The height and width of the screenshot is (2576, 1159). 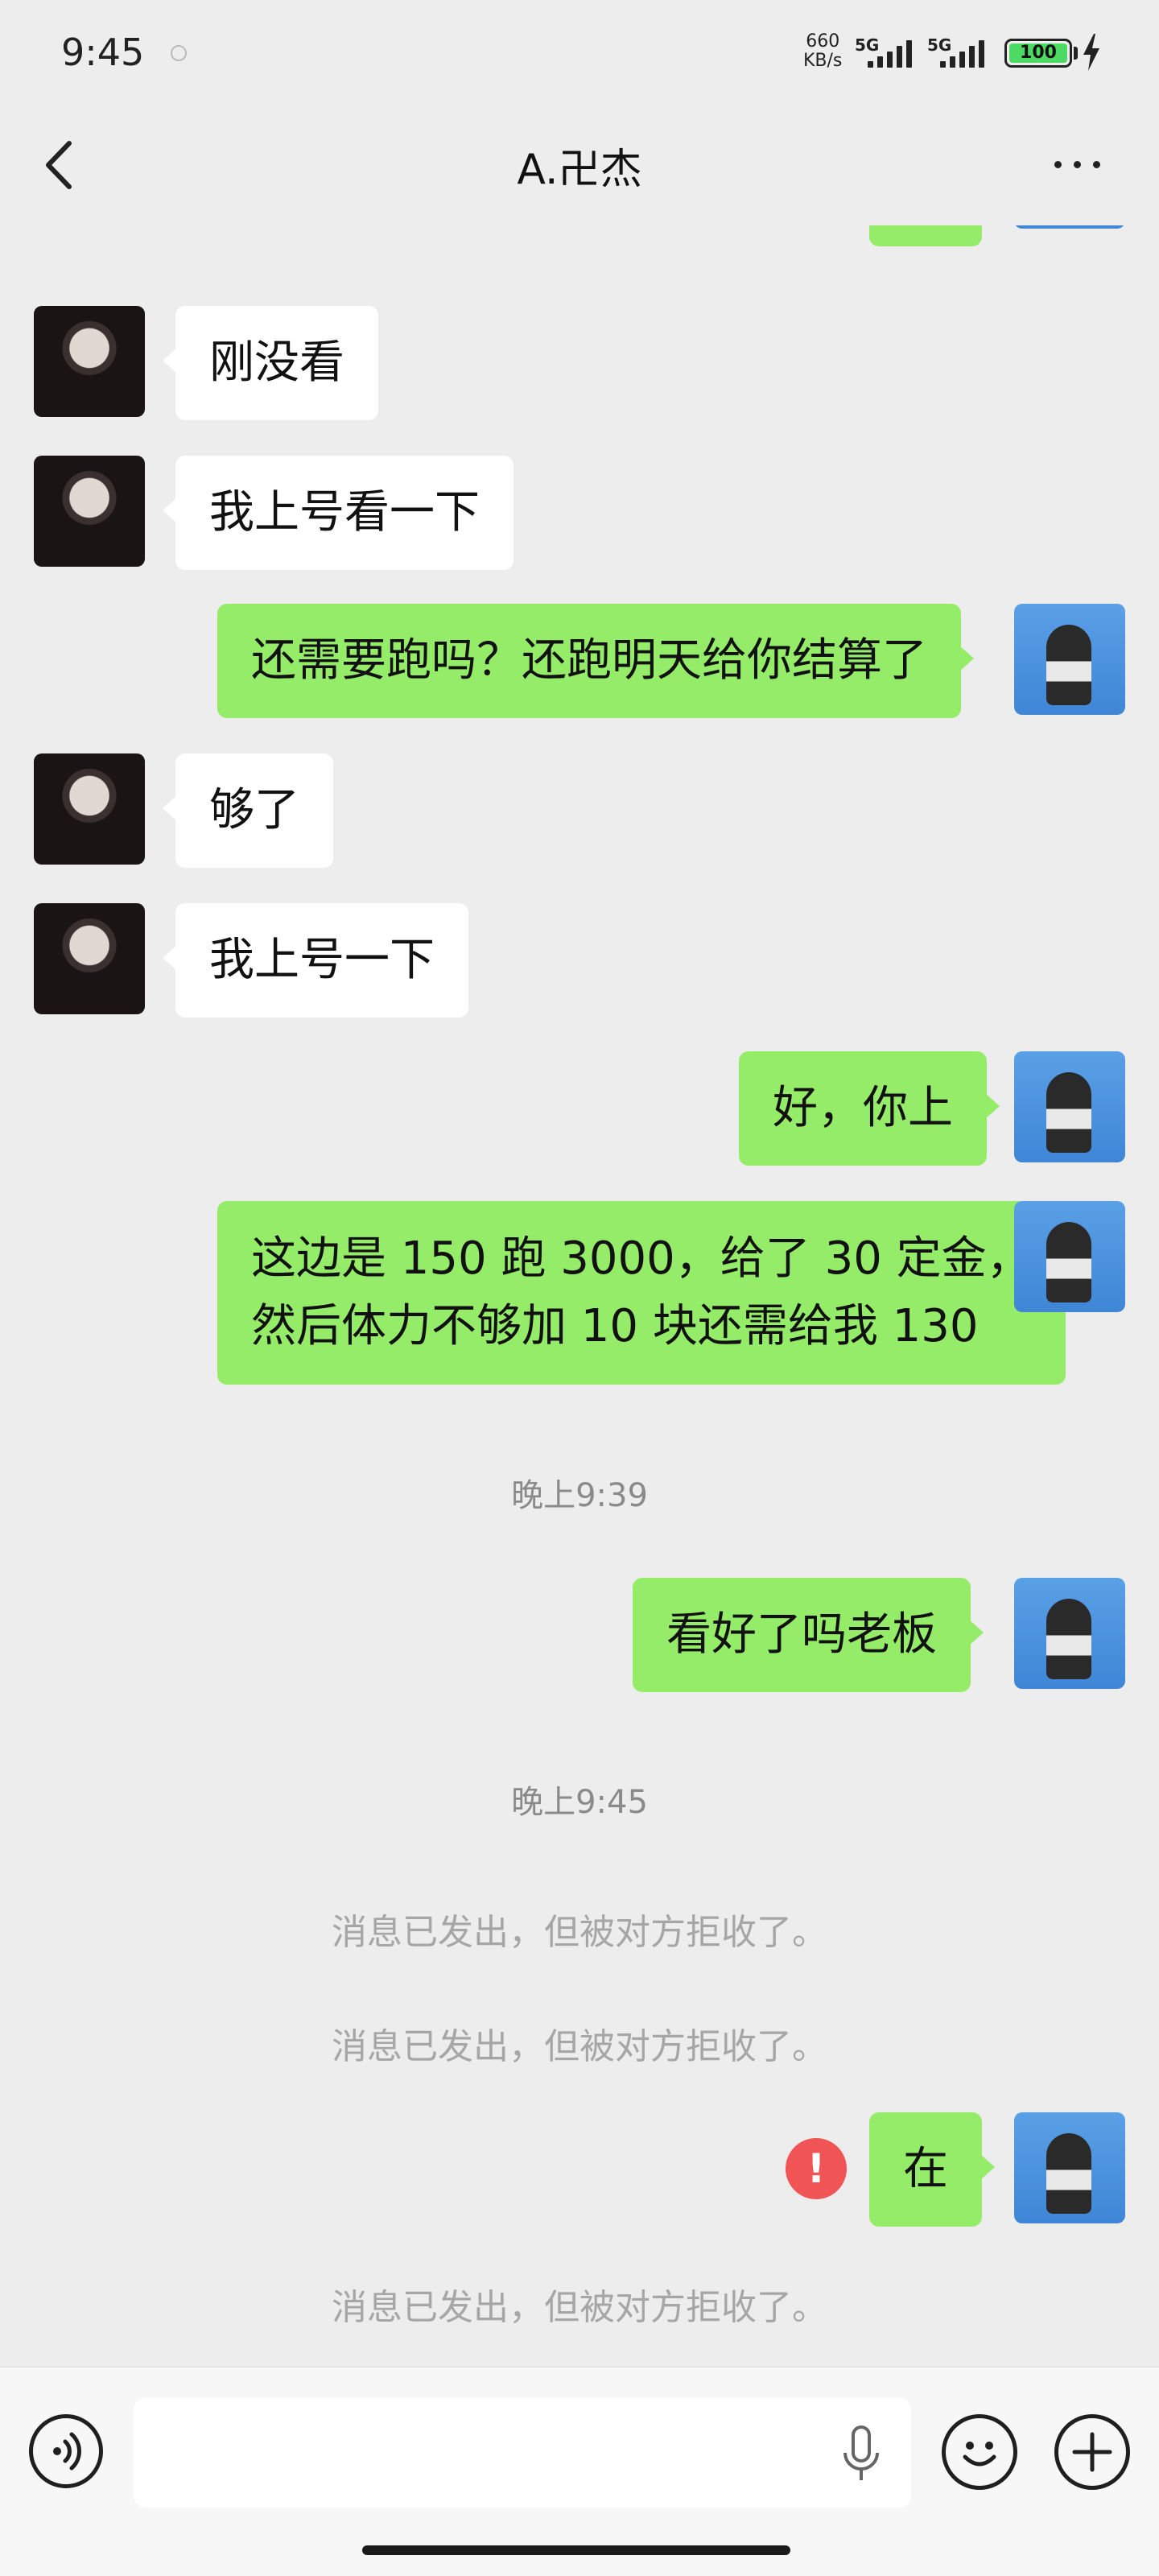 What do you see at coordinates (1076, 53) in the screenshot?
I see `battery-cap` at bounding box center [1076, 53].